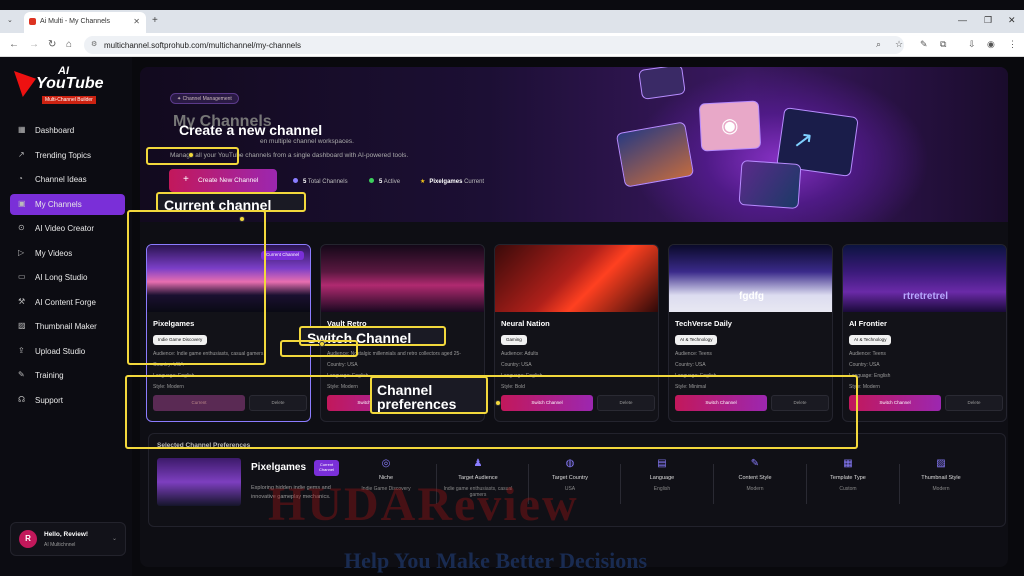  What do you see at coordinates (223, 180) in the screenshot?
I see `create-new-channel-button: + Create New Channel` at bounding box center [223, 180].